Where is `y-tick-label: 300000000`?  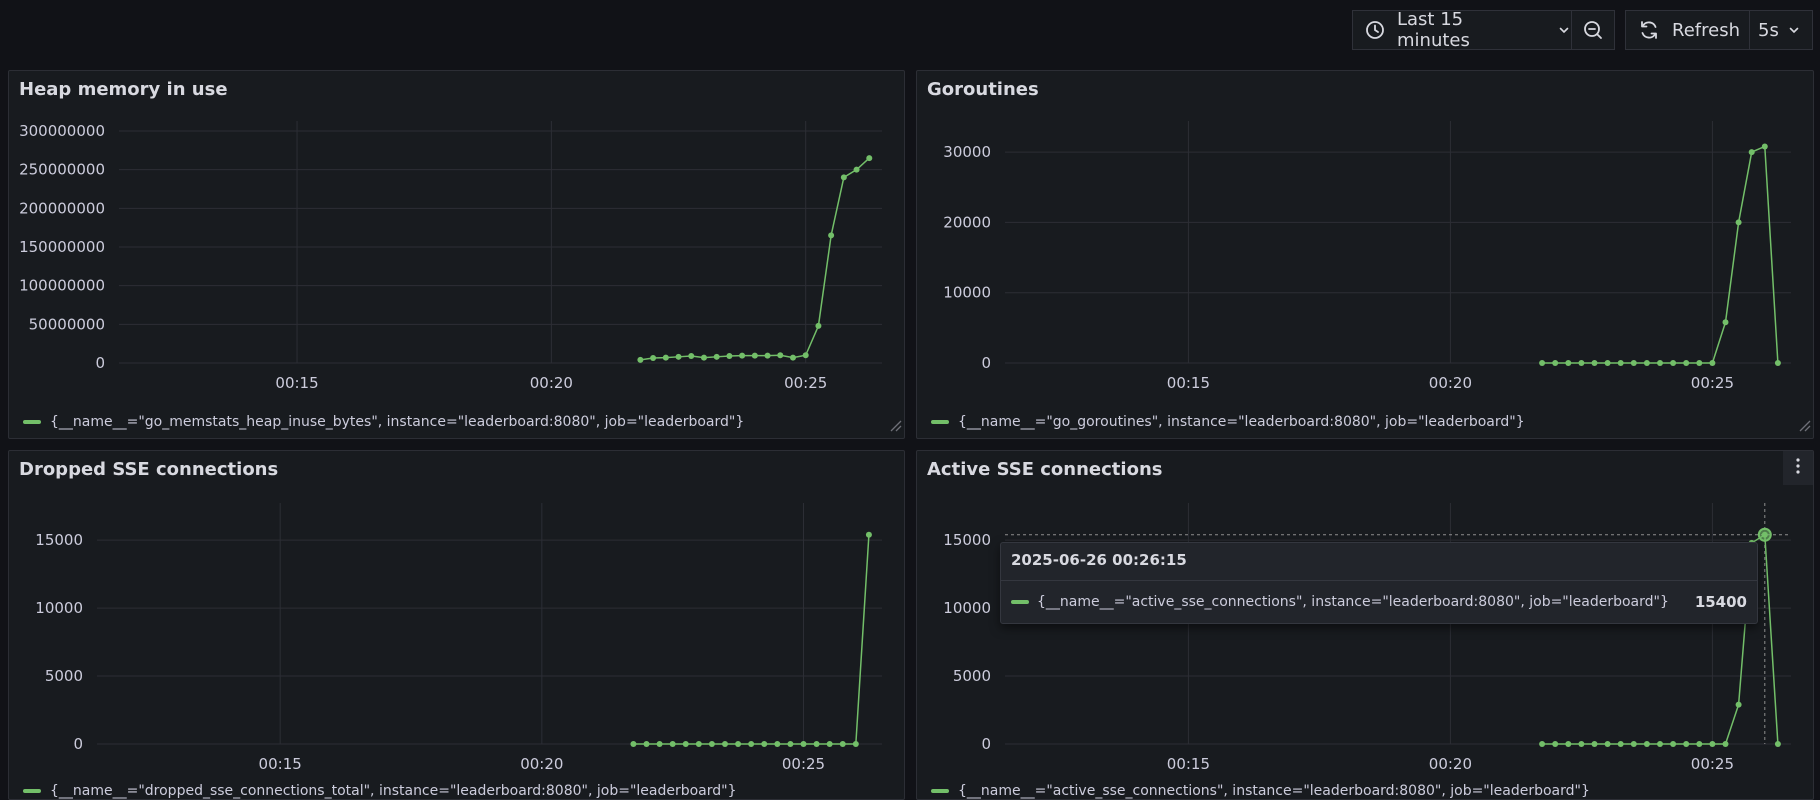
y-tick-label: 300000000 is located at coordinates (62, 131).